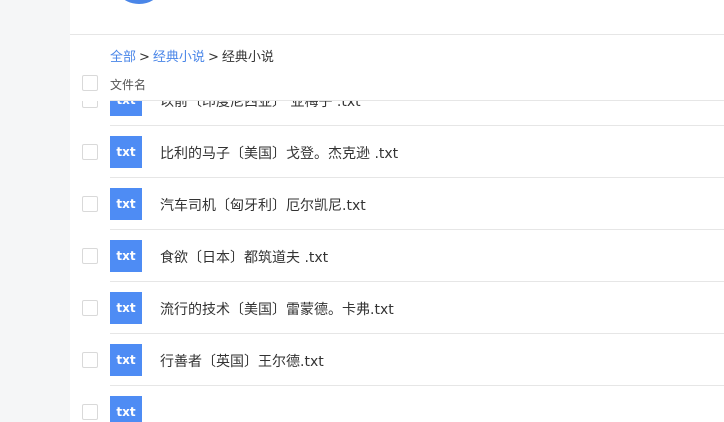 The height and width of the screenshot is (422, 724). What do you see at coordinates (242, 361) in the screenshot?
I see `file-name-link: 行善者〔英国〕王尔德.txt` at bounding box center [242, 361].